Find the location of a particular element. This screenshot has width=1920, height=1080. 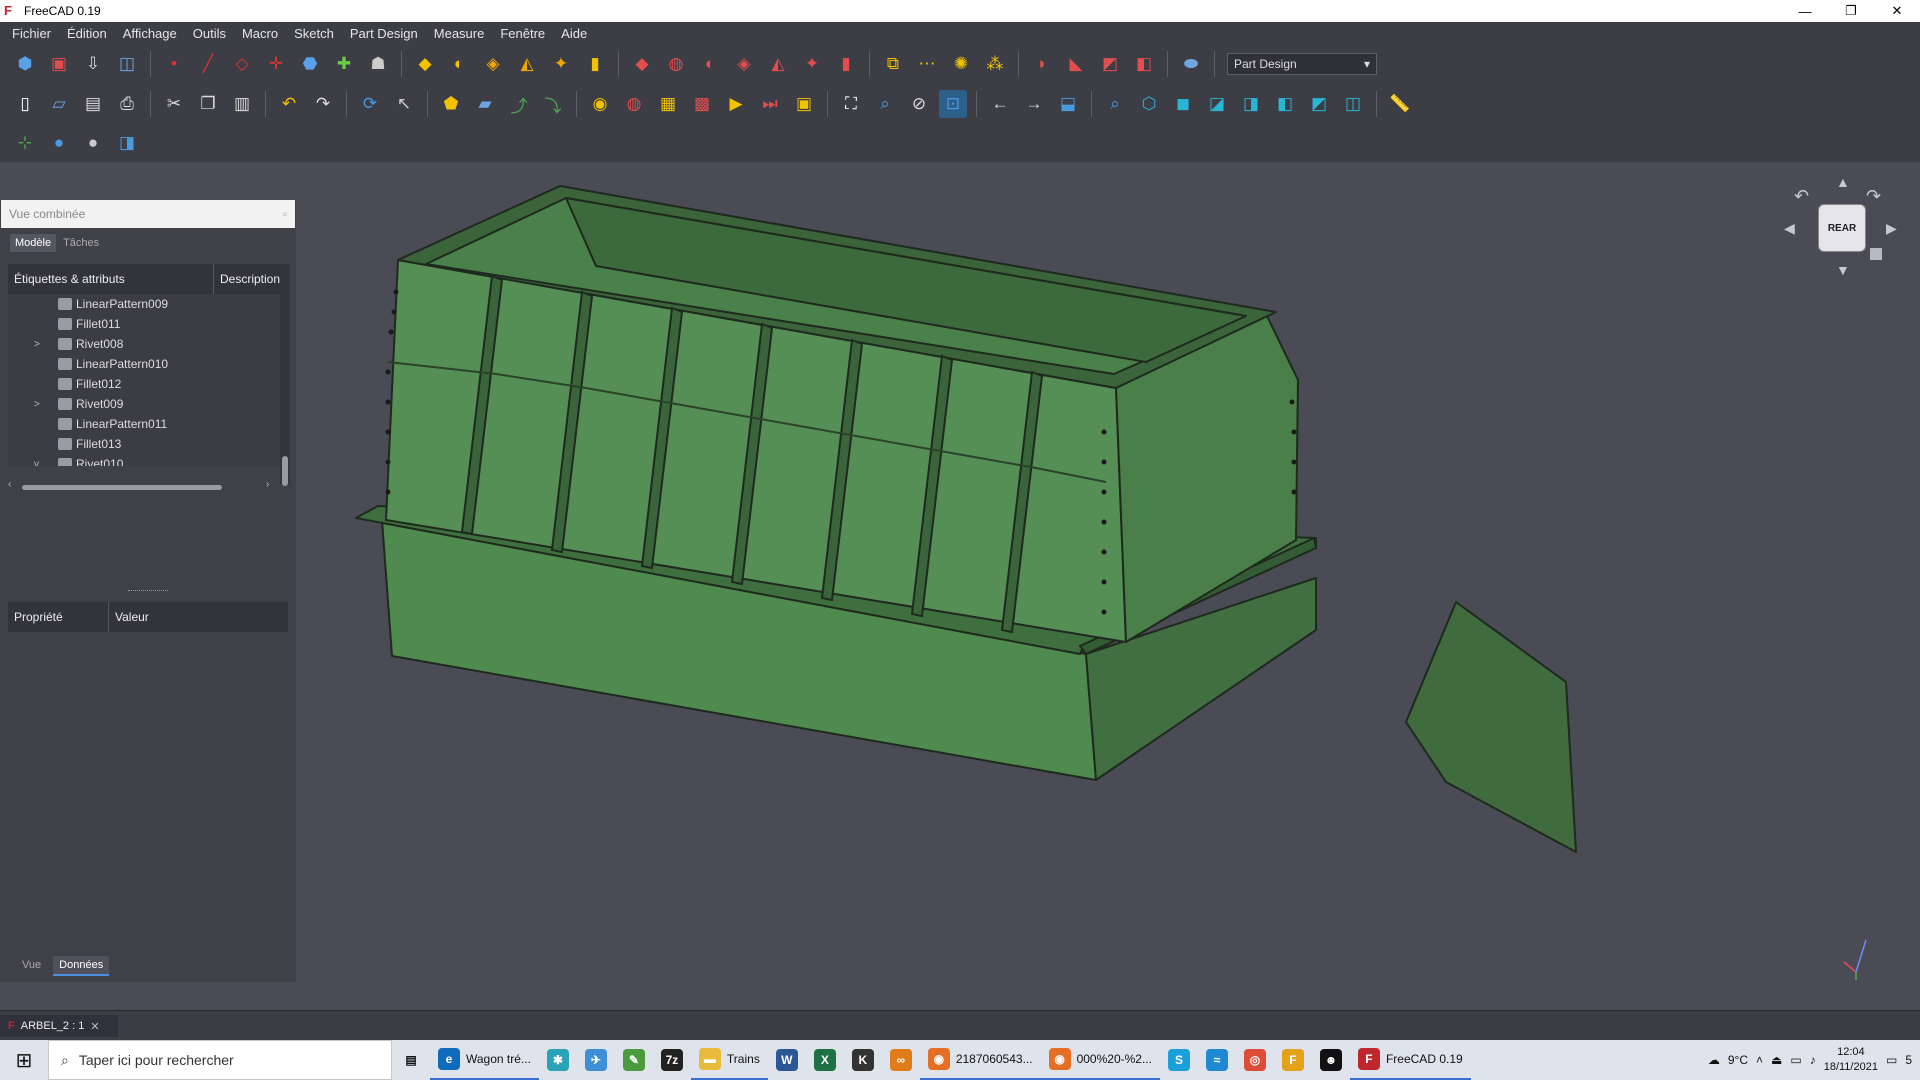

polar-pattern-icon: ✺ is located at coordinates (961, 64).